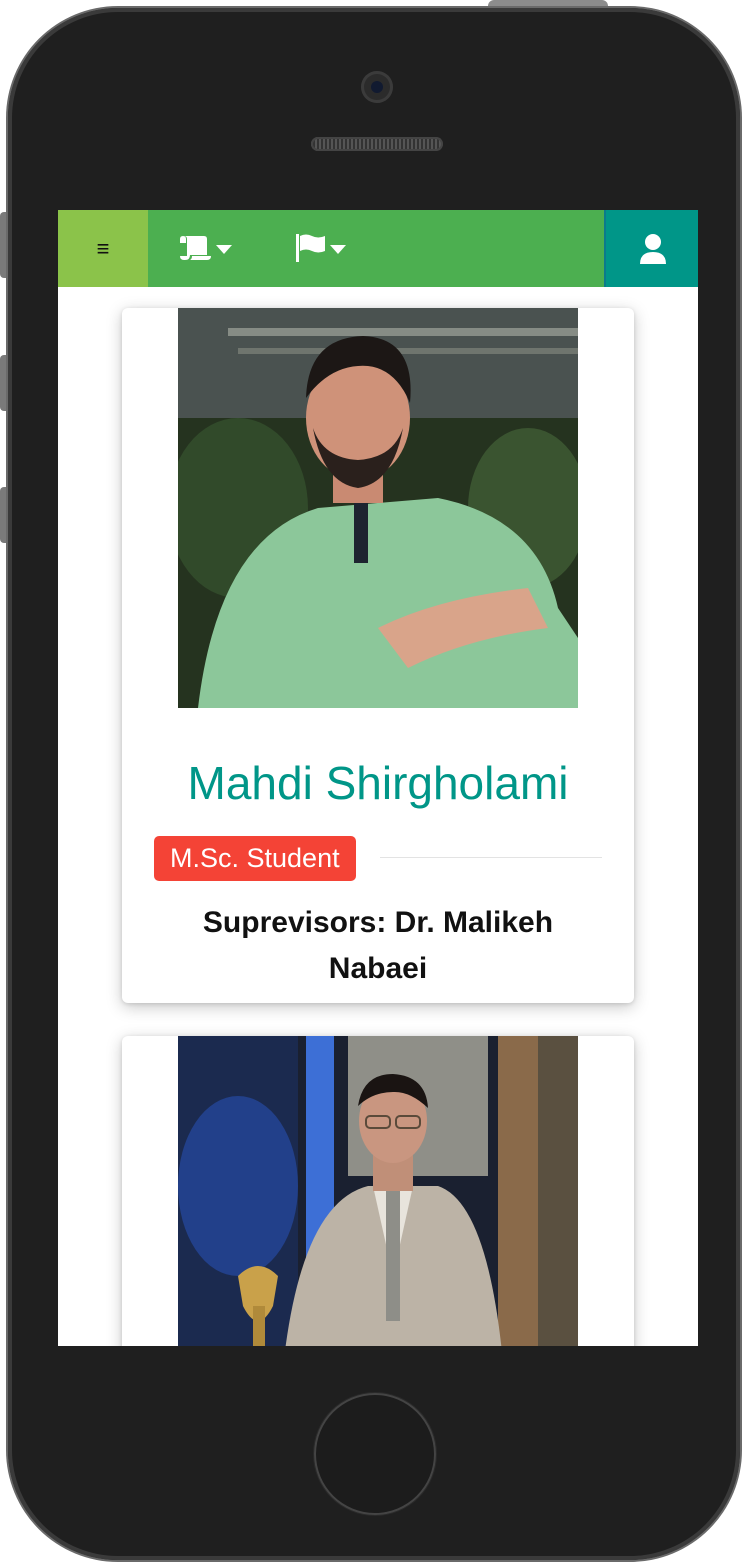  I want to click on hamburger-icon: ≡, so click(103, 248).